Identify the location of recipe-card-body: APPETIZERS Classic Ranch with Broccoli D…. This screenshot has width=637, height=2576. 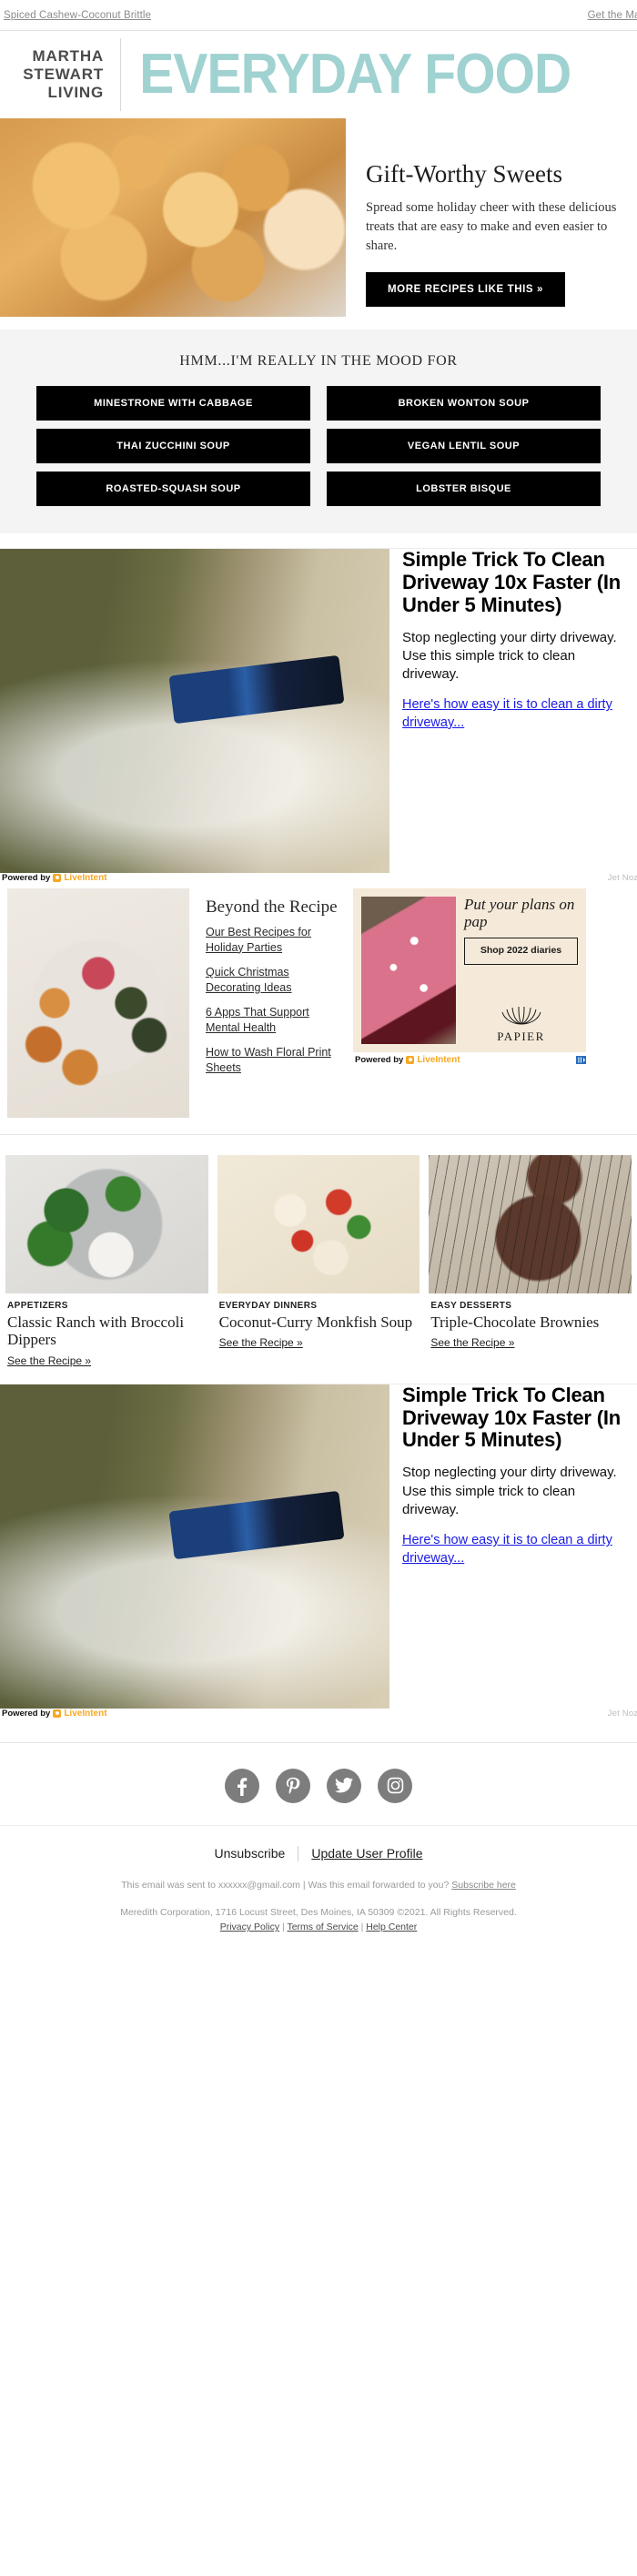
(106, 1331).